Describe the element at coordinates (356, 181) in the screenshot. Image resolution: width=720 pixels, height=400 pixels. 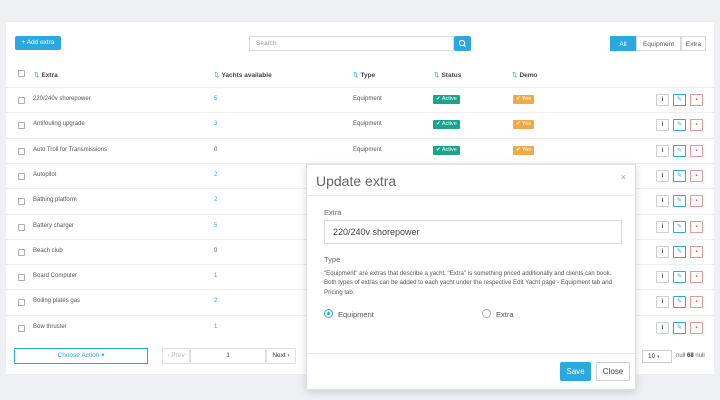
I see `modal-title: Update extra` at that location.